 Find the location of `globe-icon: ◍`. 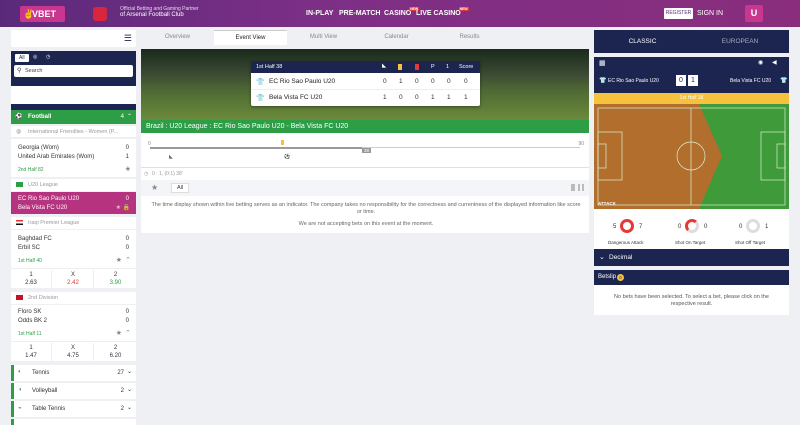

globe-icon: ◍ is located at coordinates (19, 132).